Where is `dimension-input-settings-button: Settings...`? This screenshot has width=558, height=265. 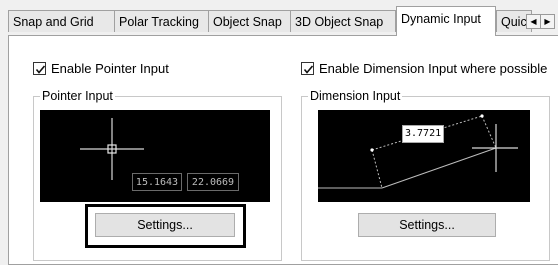 dimension-input-settings-button: Settings... is located at coordinates (427, 225).